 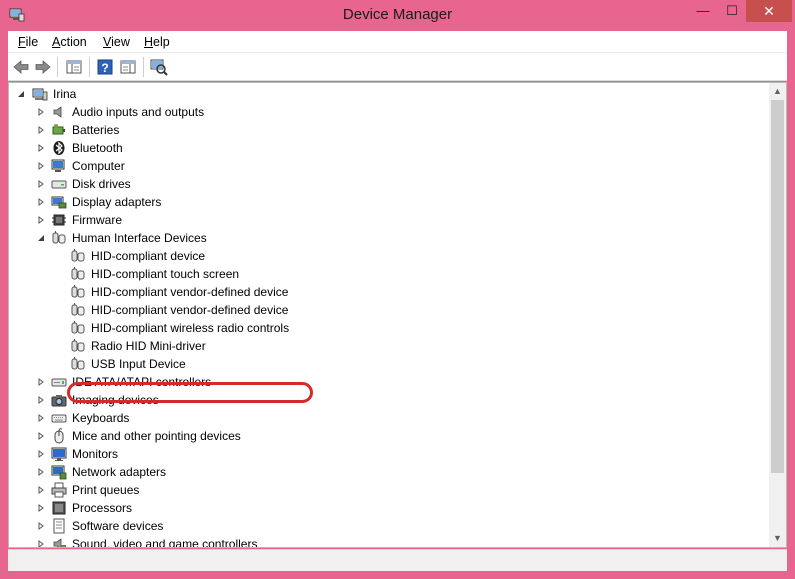 I want to click on tree-category-label: Keyboards, so click(x=101, y=418).